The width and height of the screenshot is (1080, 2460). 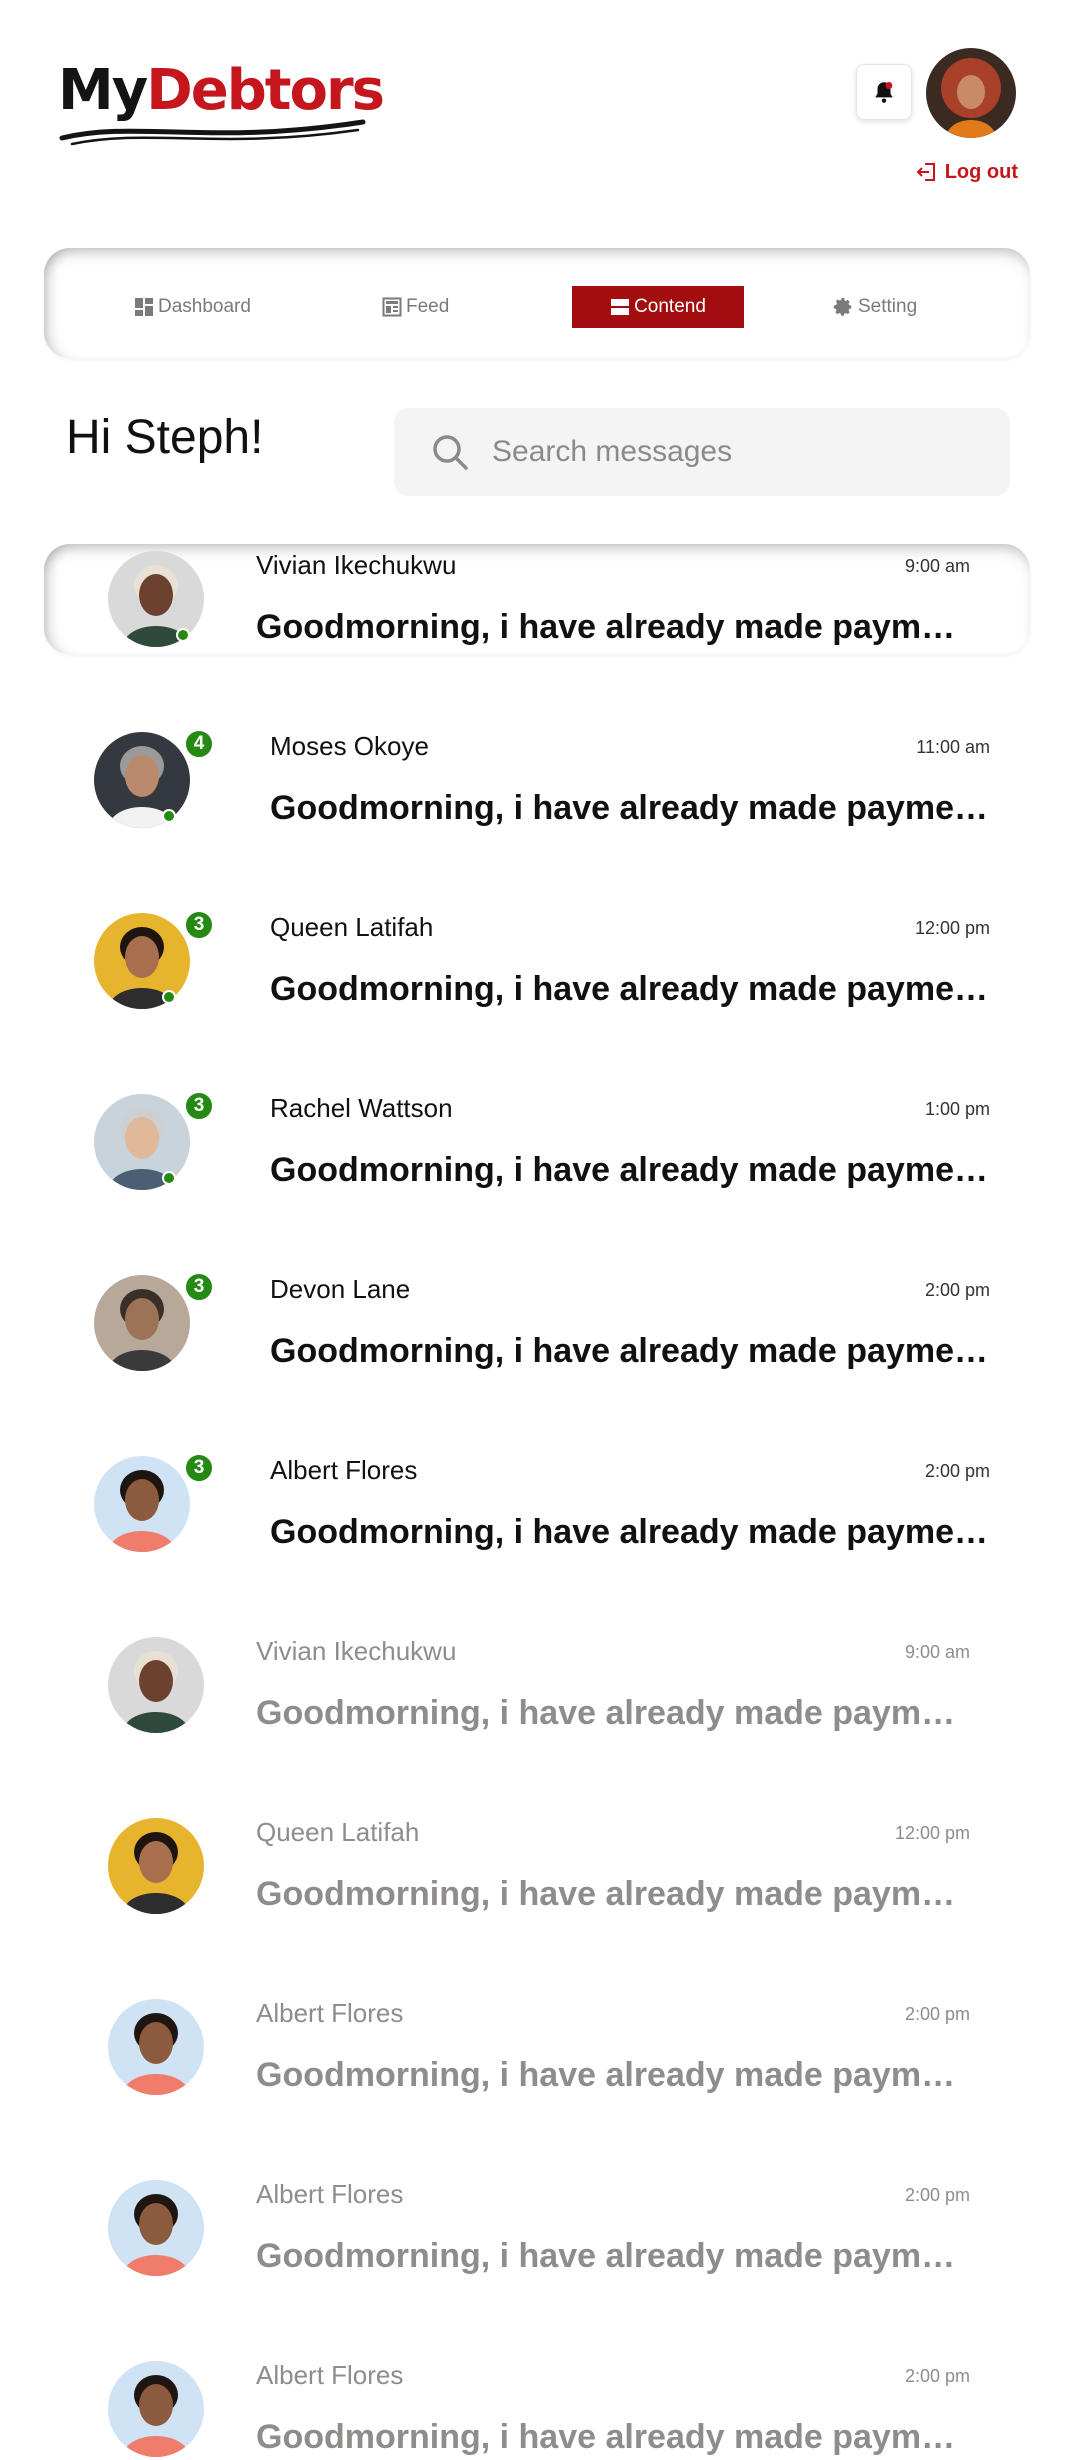 I want to click on logout-button: Log out, so click(x=966, y=172).